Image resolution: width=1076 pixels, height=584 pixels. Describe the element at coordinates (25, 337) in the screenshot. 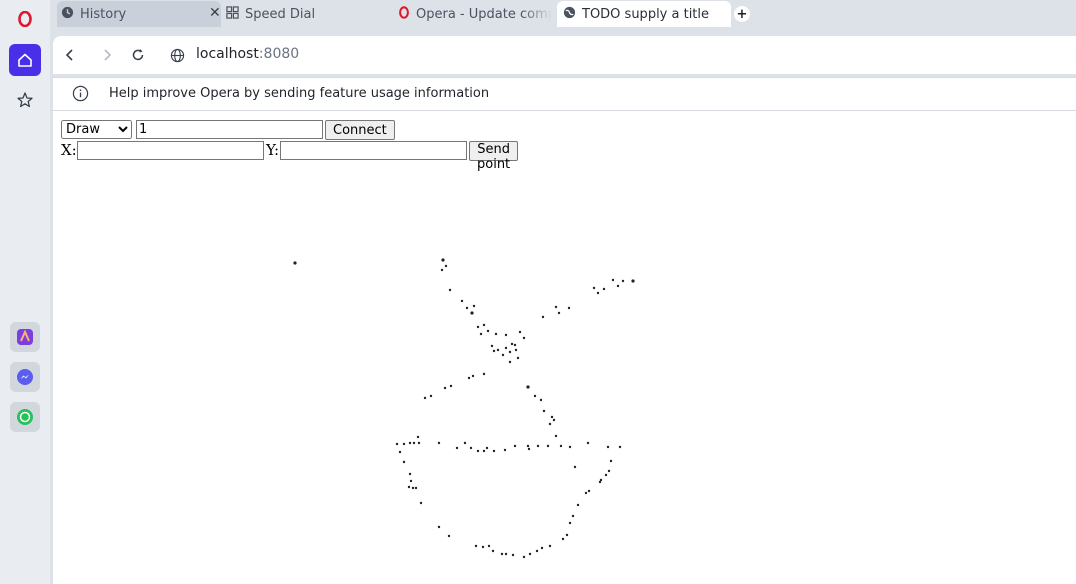

I see `aria-icon` at that location.